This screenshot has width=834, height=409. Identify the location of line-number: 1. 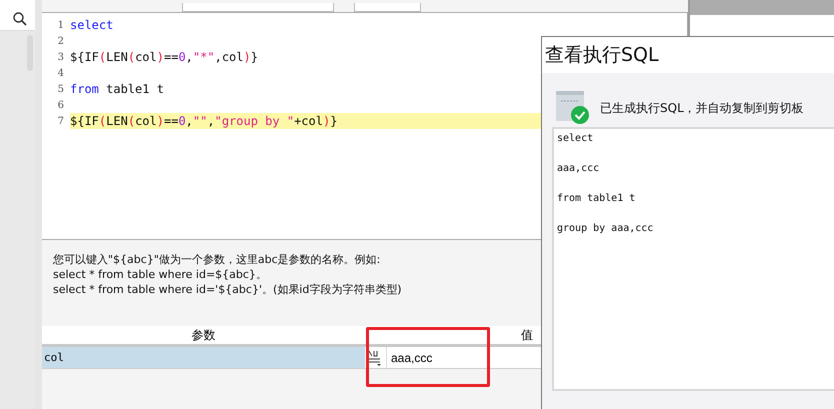
(60, 25).